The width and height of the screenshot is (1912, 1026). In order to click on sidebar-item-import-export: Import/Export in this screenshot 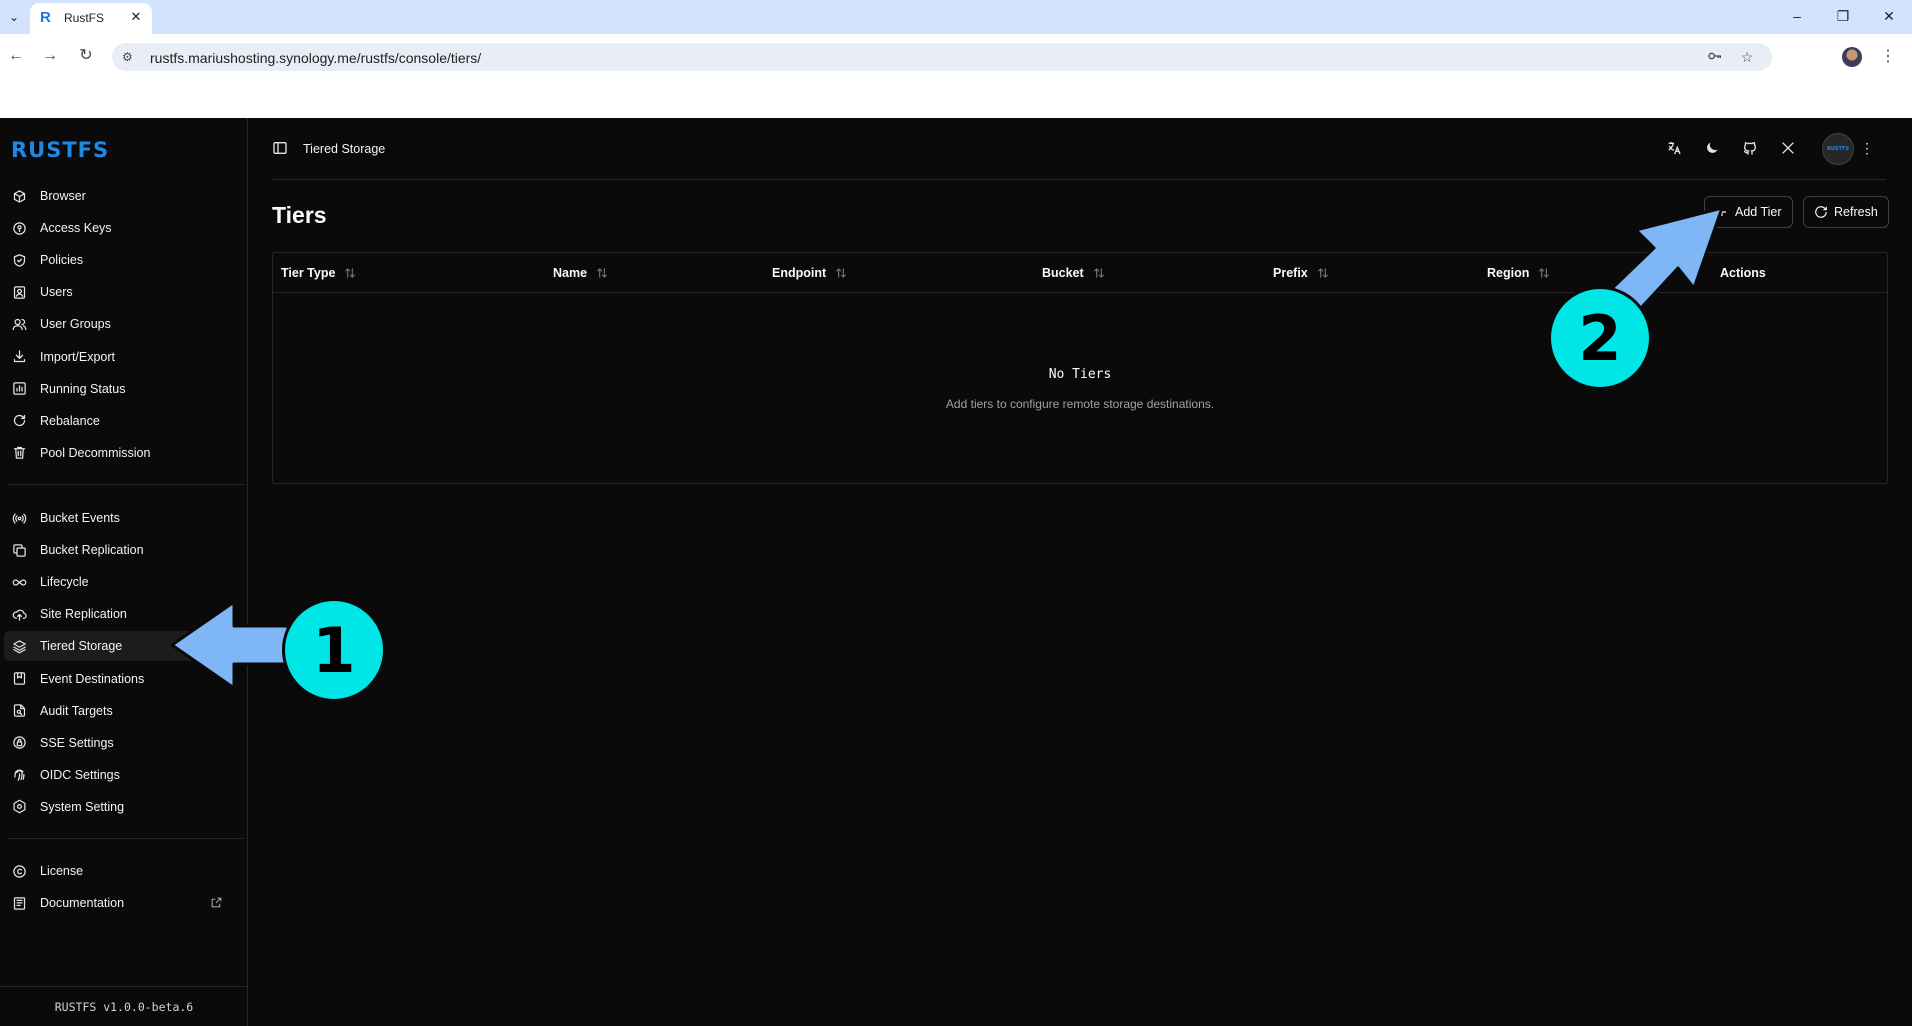, I will do `click(123, 357)`.